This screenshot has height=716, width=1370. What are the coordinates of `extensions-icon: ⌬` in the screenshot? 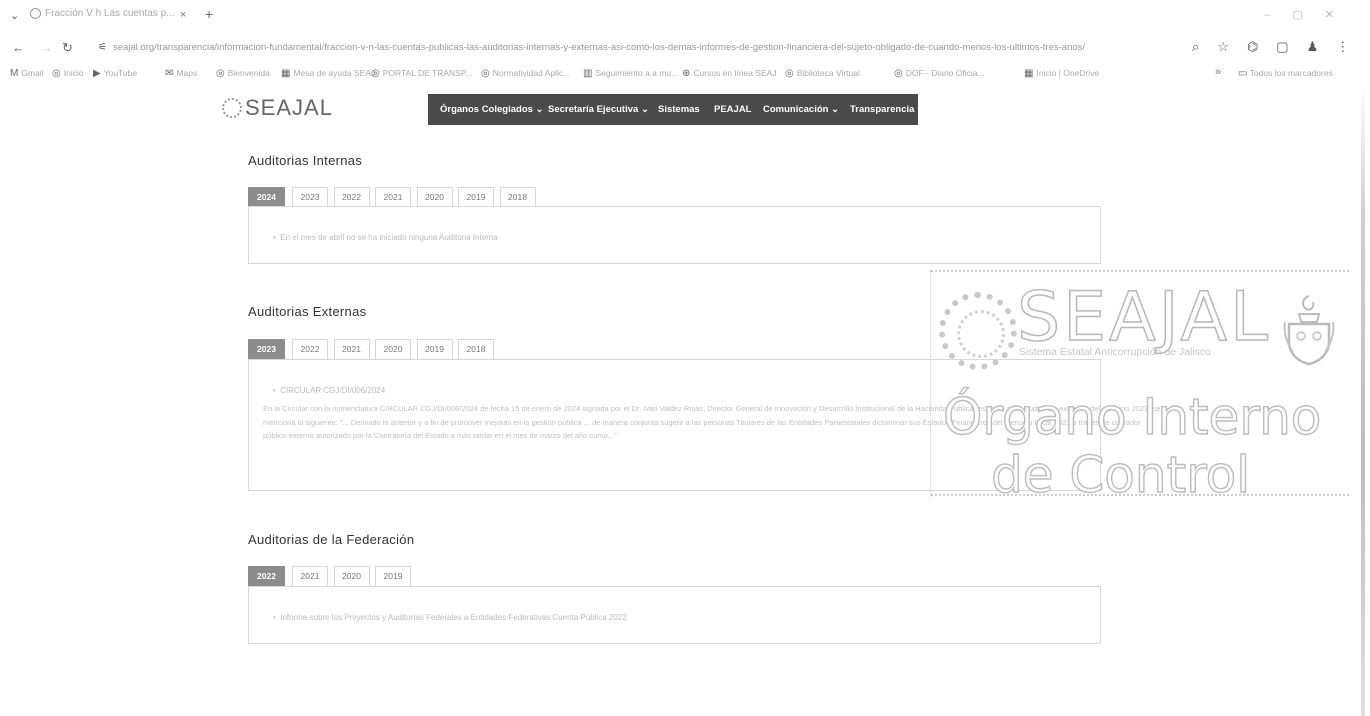 It's located at (1252, 46).